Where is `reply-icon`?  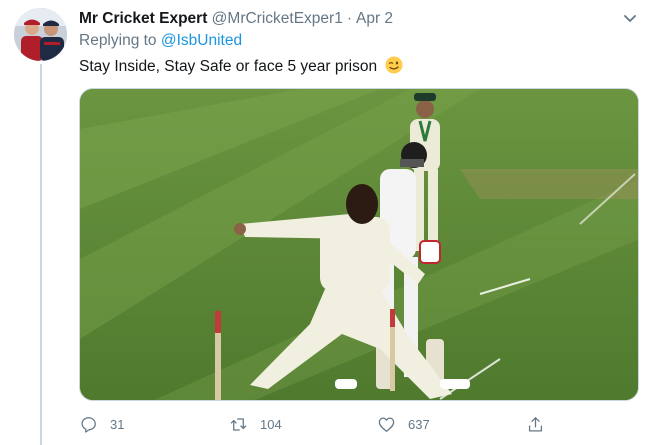
reply-icon is located at coordinates (88, 424).